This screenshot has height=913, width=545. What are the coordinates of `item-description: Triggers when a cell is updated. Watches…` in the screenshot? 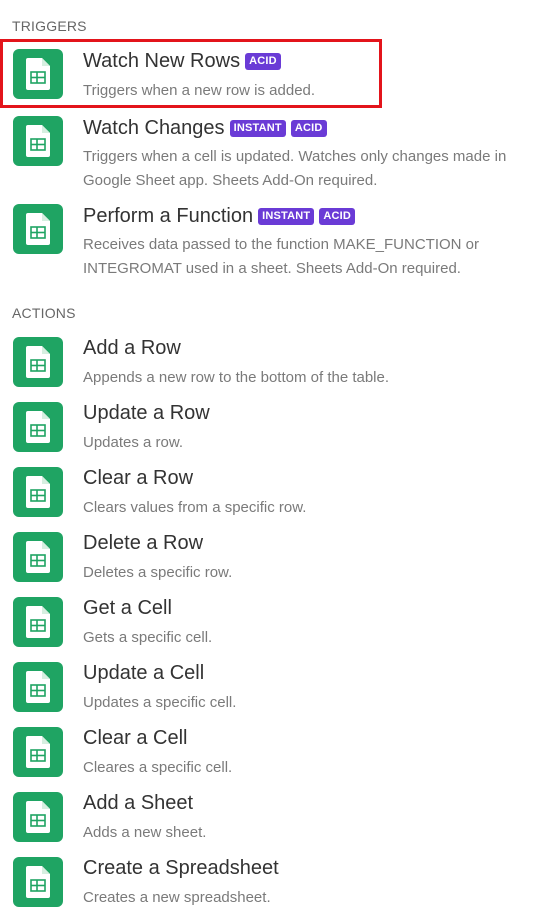 It's located at (295, 168).